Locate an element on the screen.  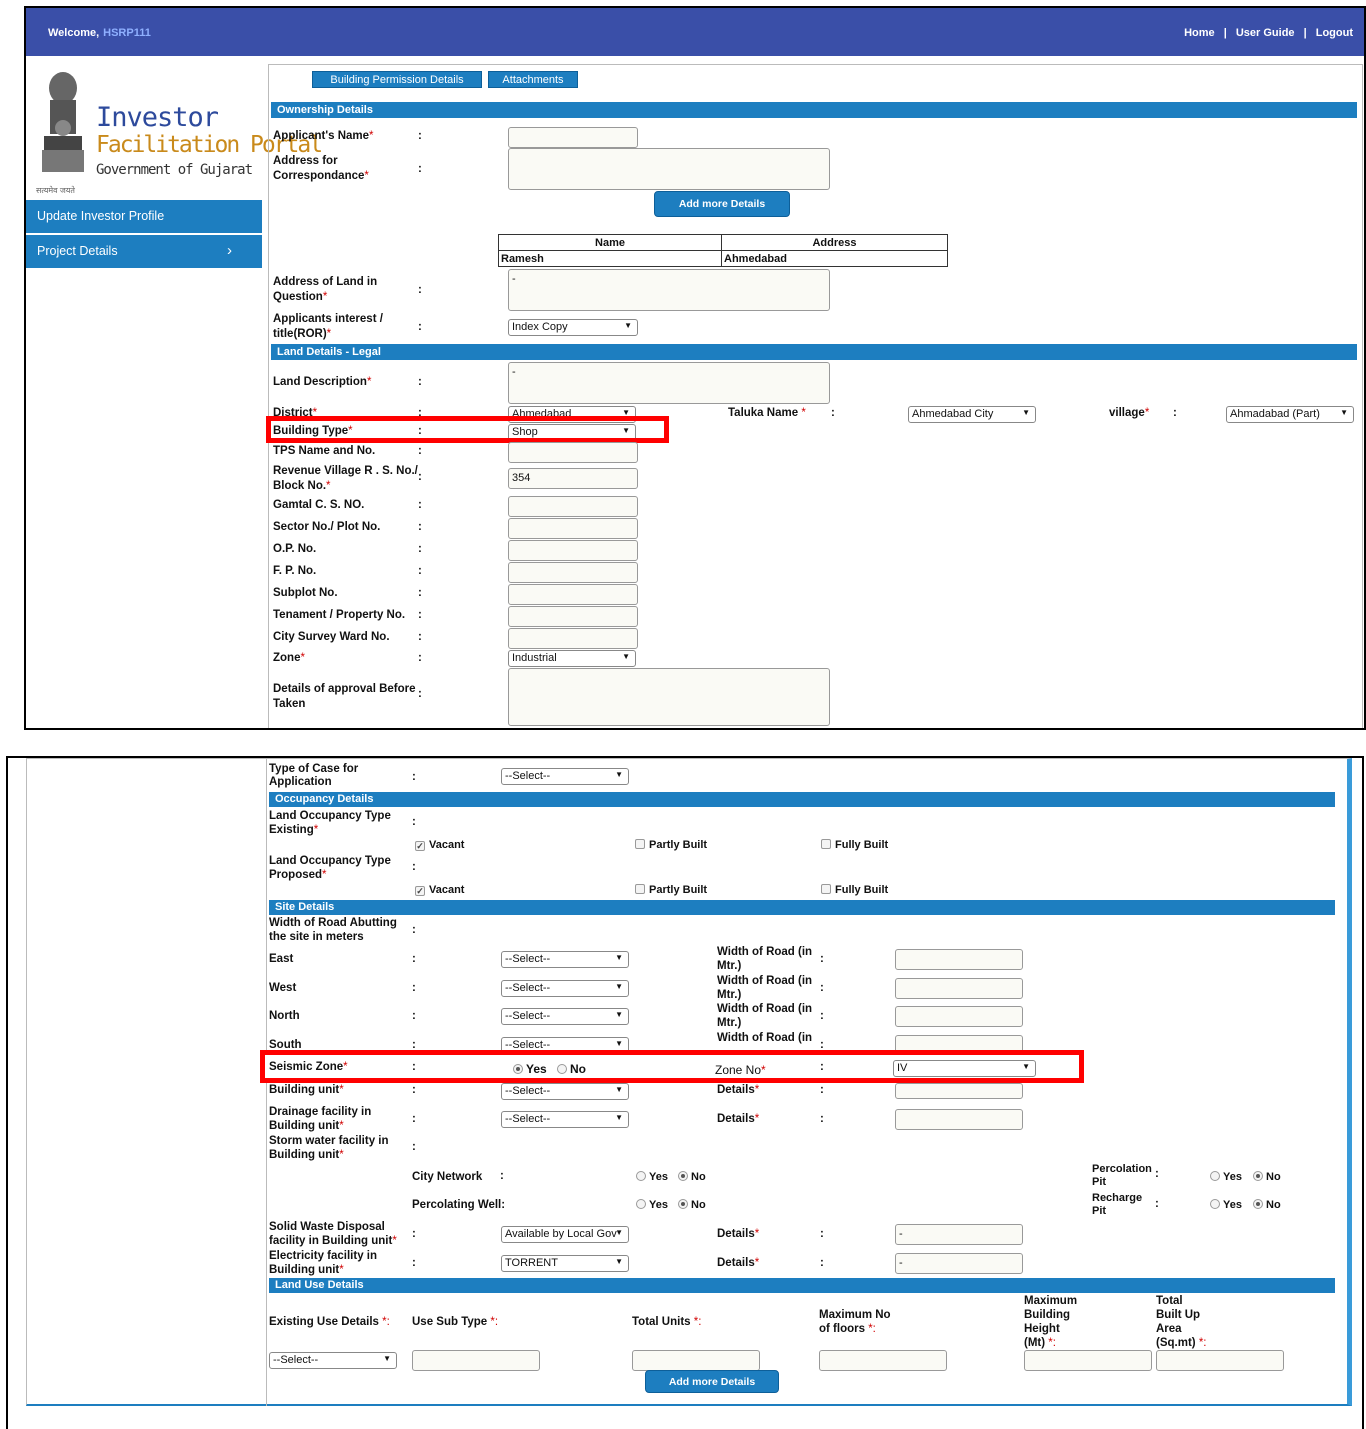
village-select: Ahmadabad (Part) ▼ is located at coordinates (1290, 414).